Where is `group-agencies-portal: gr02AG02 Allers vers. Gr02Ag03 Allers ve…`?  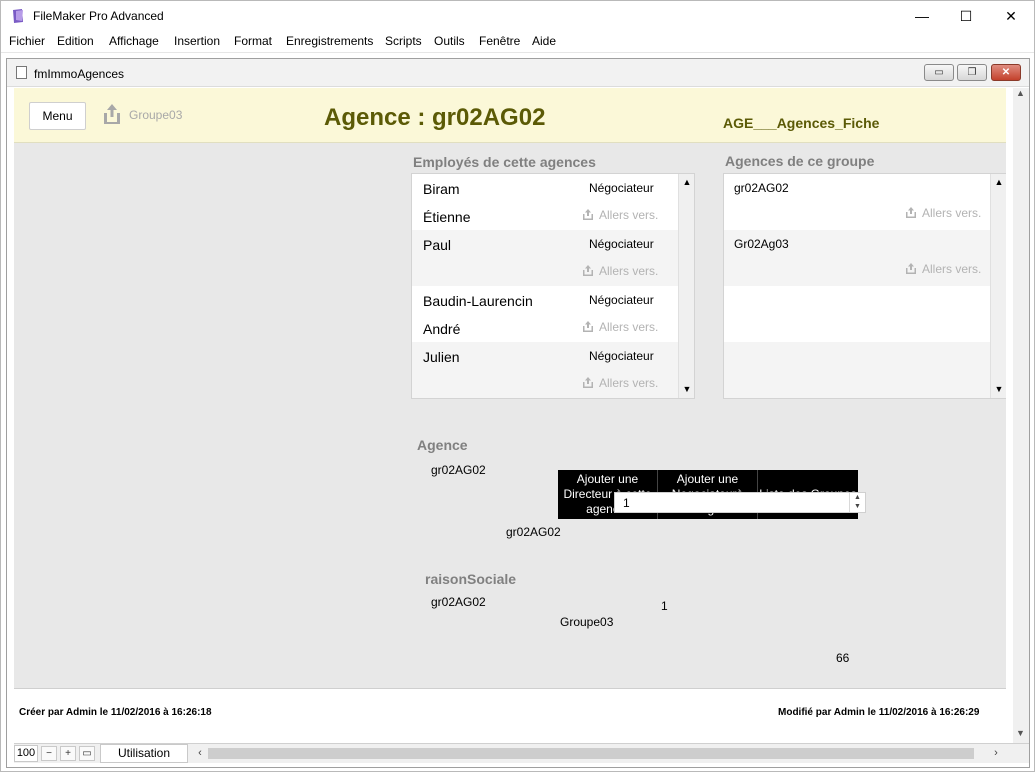
group-agencies-portal: gr02AG02 Allers vers. Gr02Ag03 Allers ve… is located at coordinates (864, 286).